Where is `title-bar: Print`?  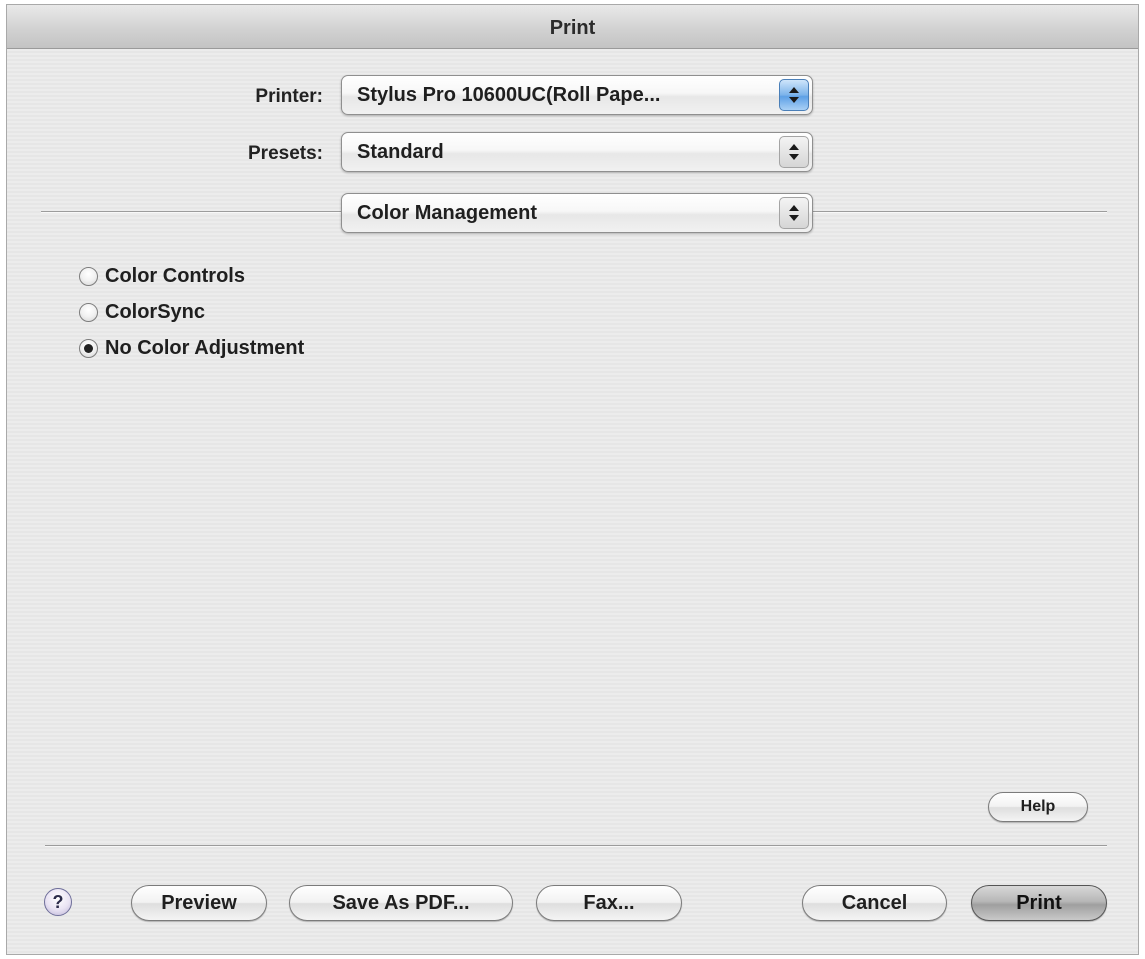 title-bar: Print is located at coordinates (572, 27).